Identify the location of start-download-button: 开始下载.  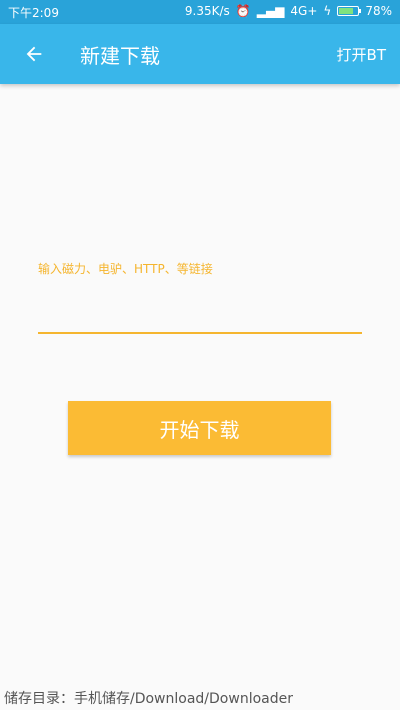
(199, 428).